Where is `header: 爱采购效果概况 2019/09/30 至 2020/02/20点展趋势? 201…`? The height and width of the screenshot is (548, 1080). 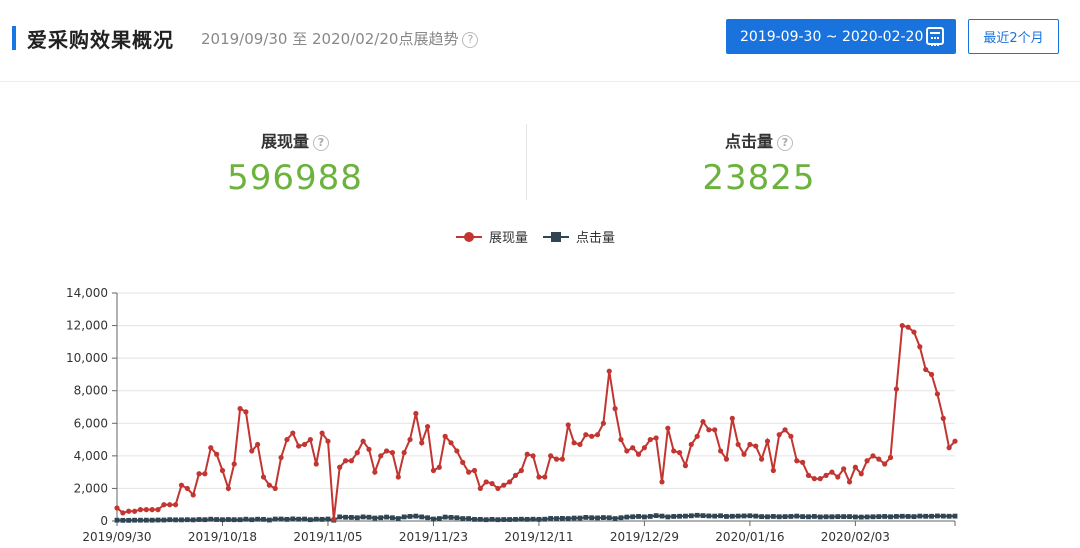 header: 爱采购效果概况 2019/09/30 至 2020/02/20点展趋势? 201… is located at coordinates (540, 41).